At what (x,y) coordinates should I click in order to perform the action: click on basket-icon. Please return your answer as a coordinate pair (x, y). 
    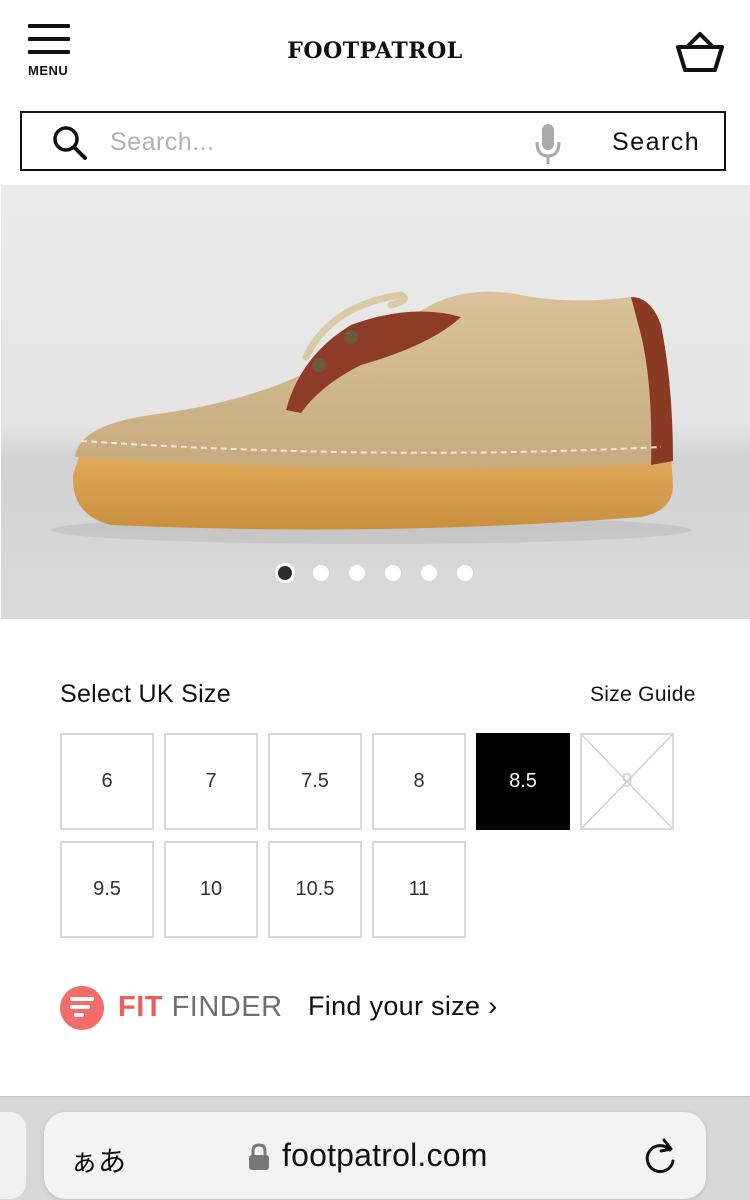
    Looking at the image, I should click on (700, 52).